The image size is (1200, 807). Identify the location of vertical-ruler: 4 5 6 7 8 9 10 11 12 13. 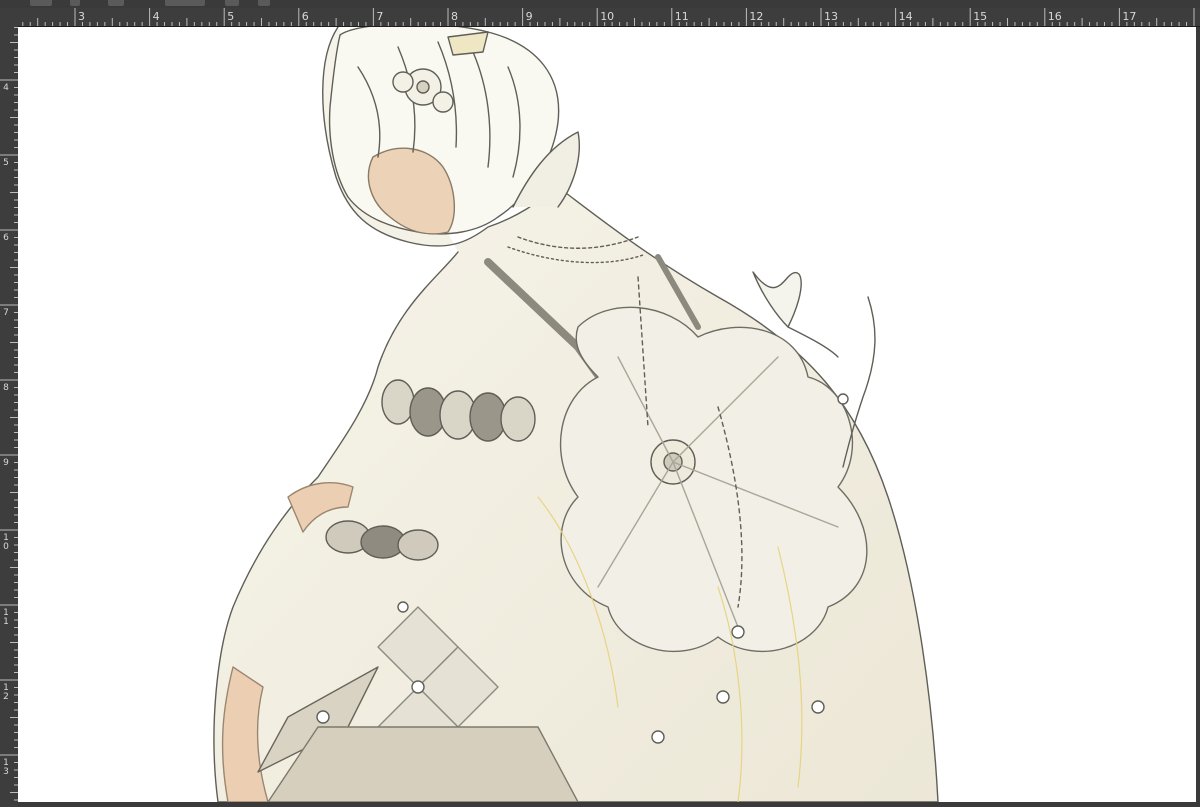
(9, 416).